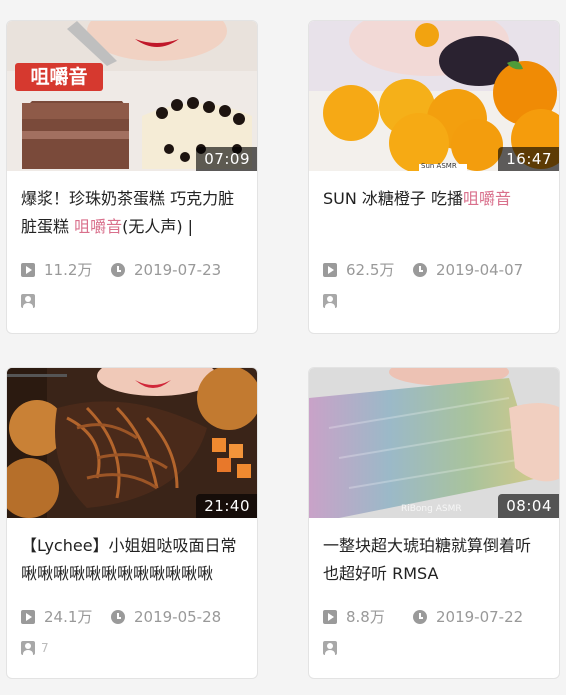 The width and height of the screenshot is (566, 695). What do you see at coordinates (439, 166) in the screenshot?
I see `thumbnail-watermark: Sun ASMR` at bounding box center [439, 166].